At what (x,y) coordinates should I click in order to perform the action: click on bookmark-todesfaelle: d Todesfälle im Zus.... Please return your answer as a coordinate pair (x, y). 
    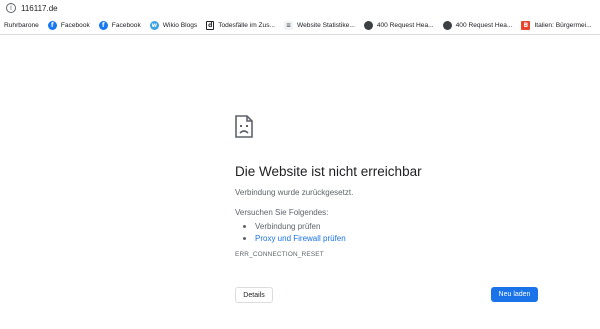
    Looking at the image, I should click on (241, 25).